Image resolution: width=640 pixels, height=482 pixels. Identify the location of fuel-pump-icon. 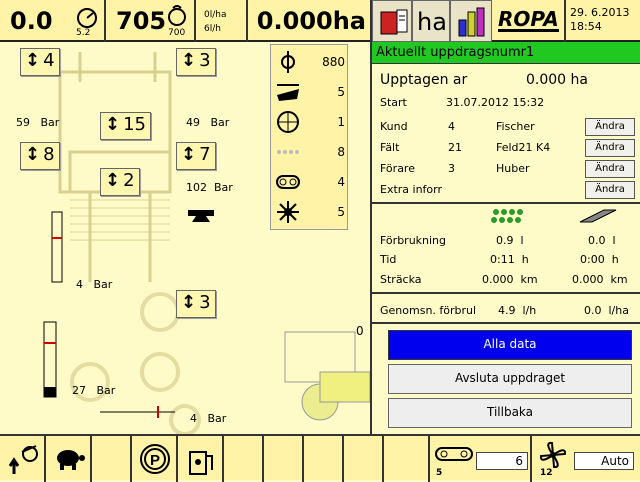
(201, 463).